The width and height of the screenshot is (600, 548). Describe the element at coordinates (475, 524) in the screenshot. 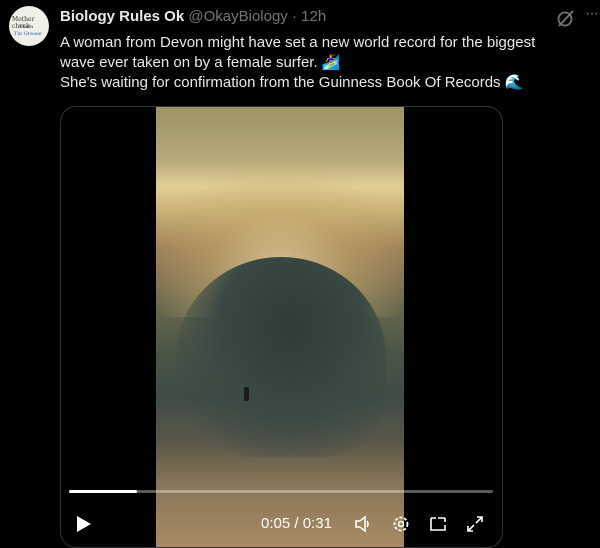

I see `fullscreen-icon` at that location.